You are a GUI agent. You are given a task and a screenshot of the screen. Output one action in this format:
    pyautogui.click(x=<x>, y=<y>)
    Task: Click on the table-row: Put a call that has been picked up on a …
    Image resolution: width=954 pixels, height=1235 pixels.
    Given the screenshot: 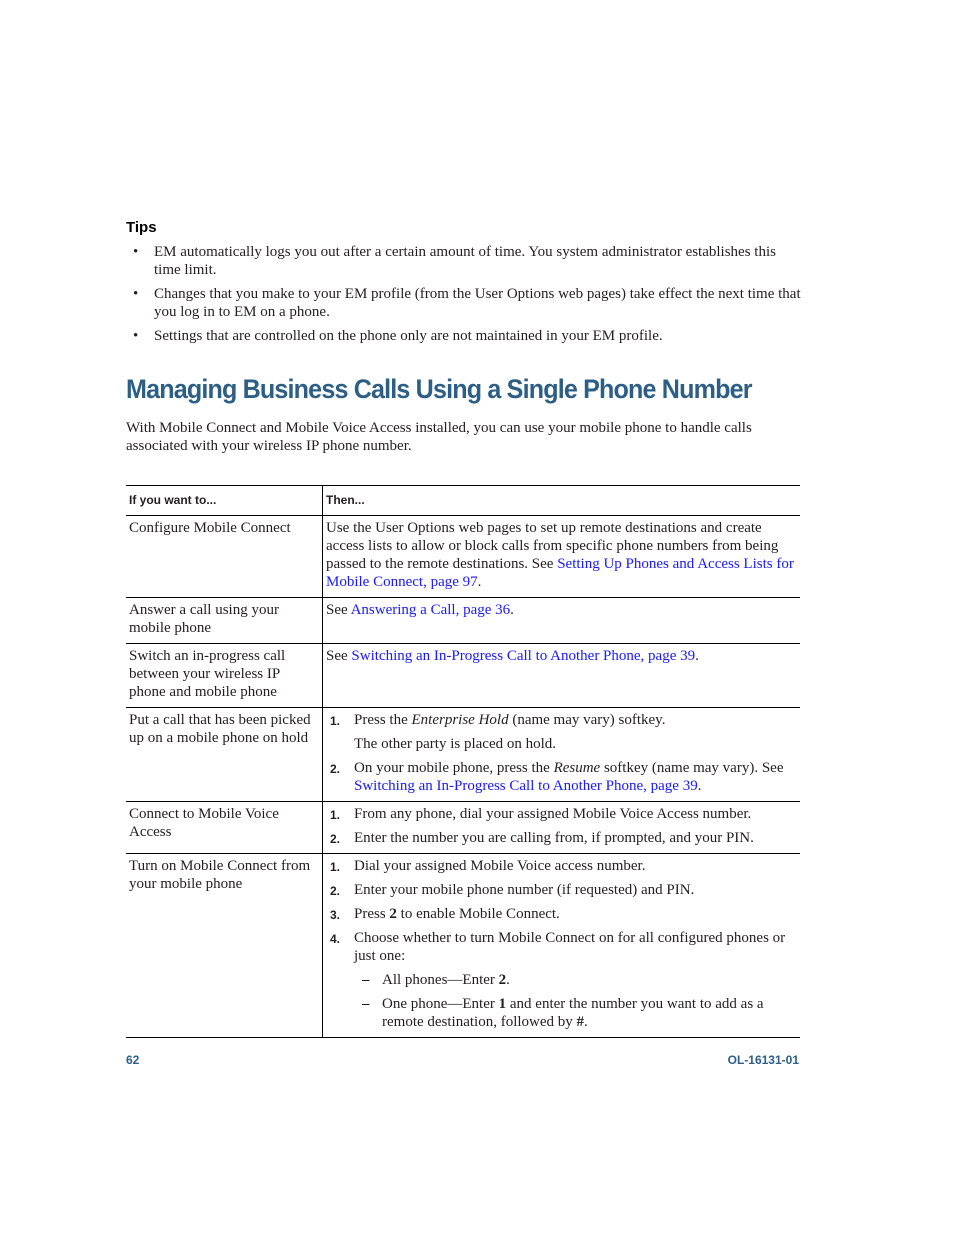 What is the action you would take?
    pyautogui.click(x=463, y=754)
    